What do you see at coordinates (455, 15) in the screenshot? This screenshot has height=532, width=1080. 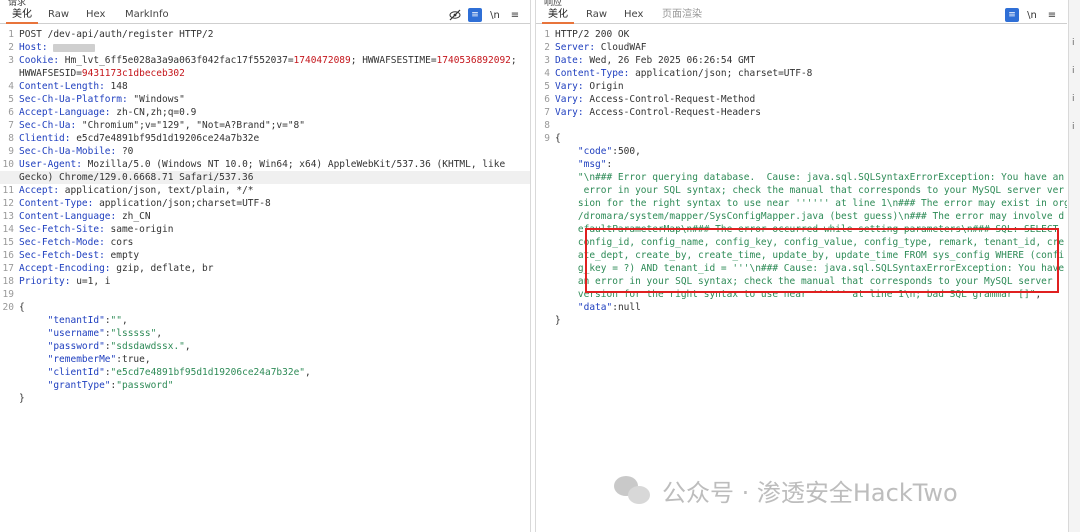 I see `eye-slash-icon` at bounding box center [455, 15].